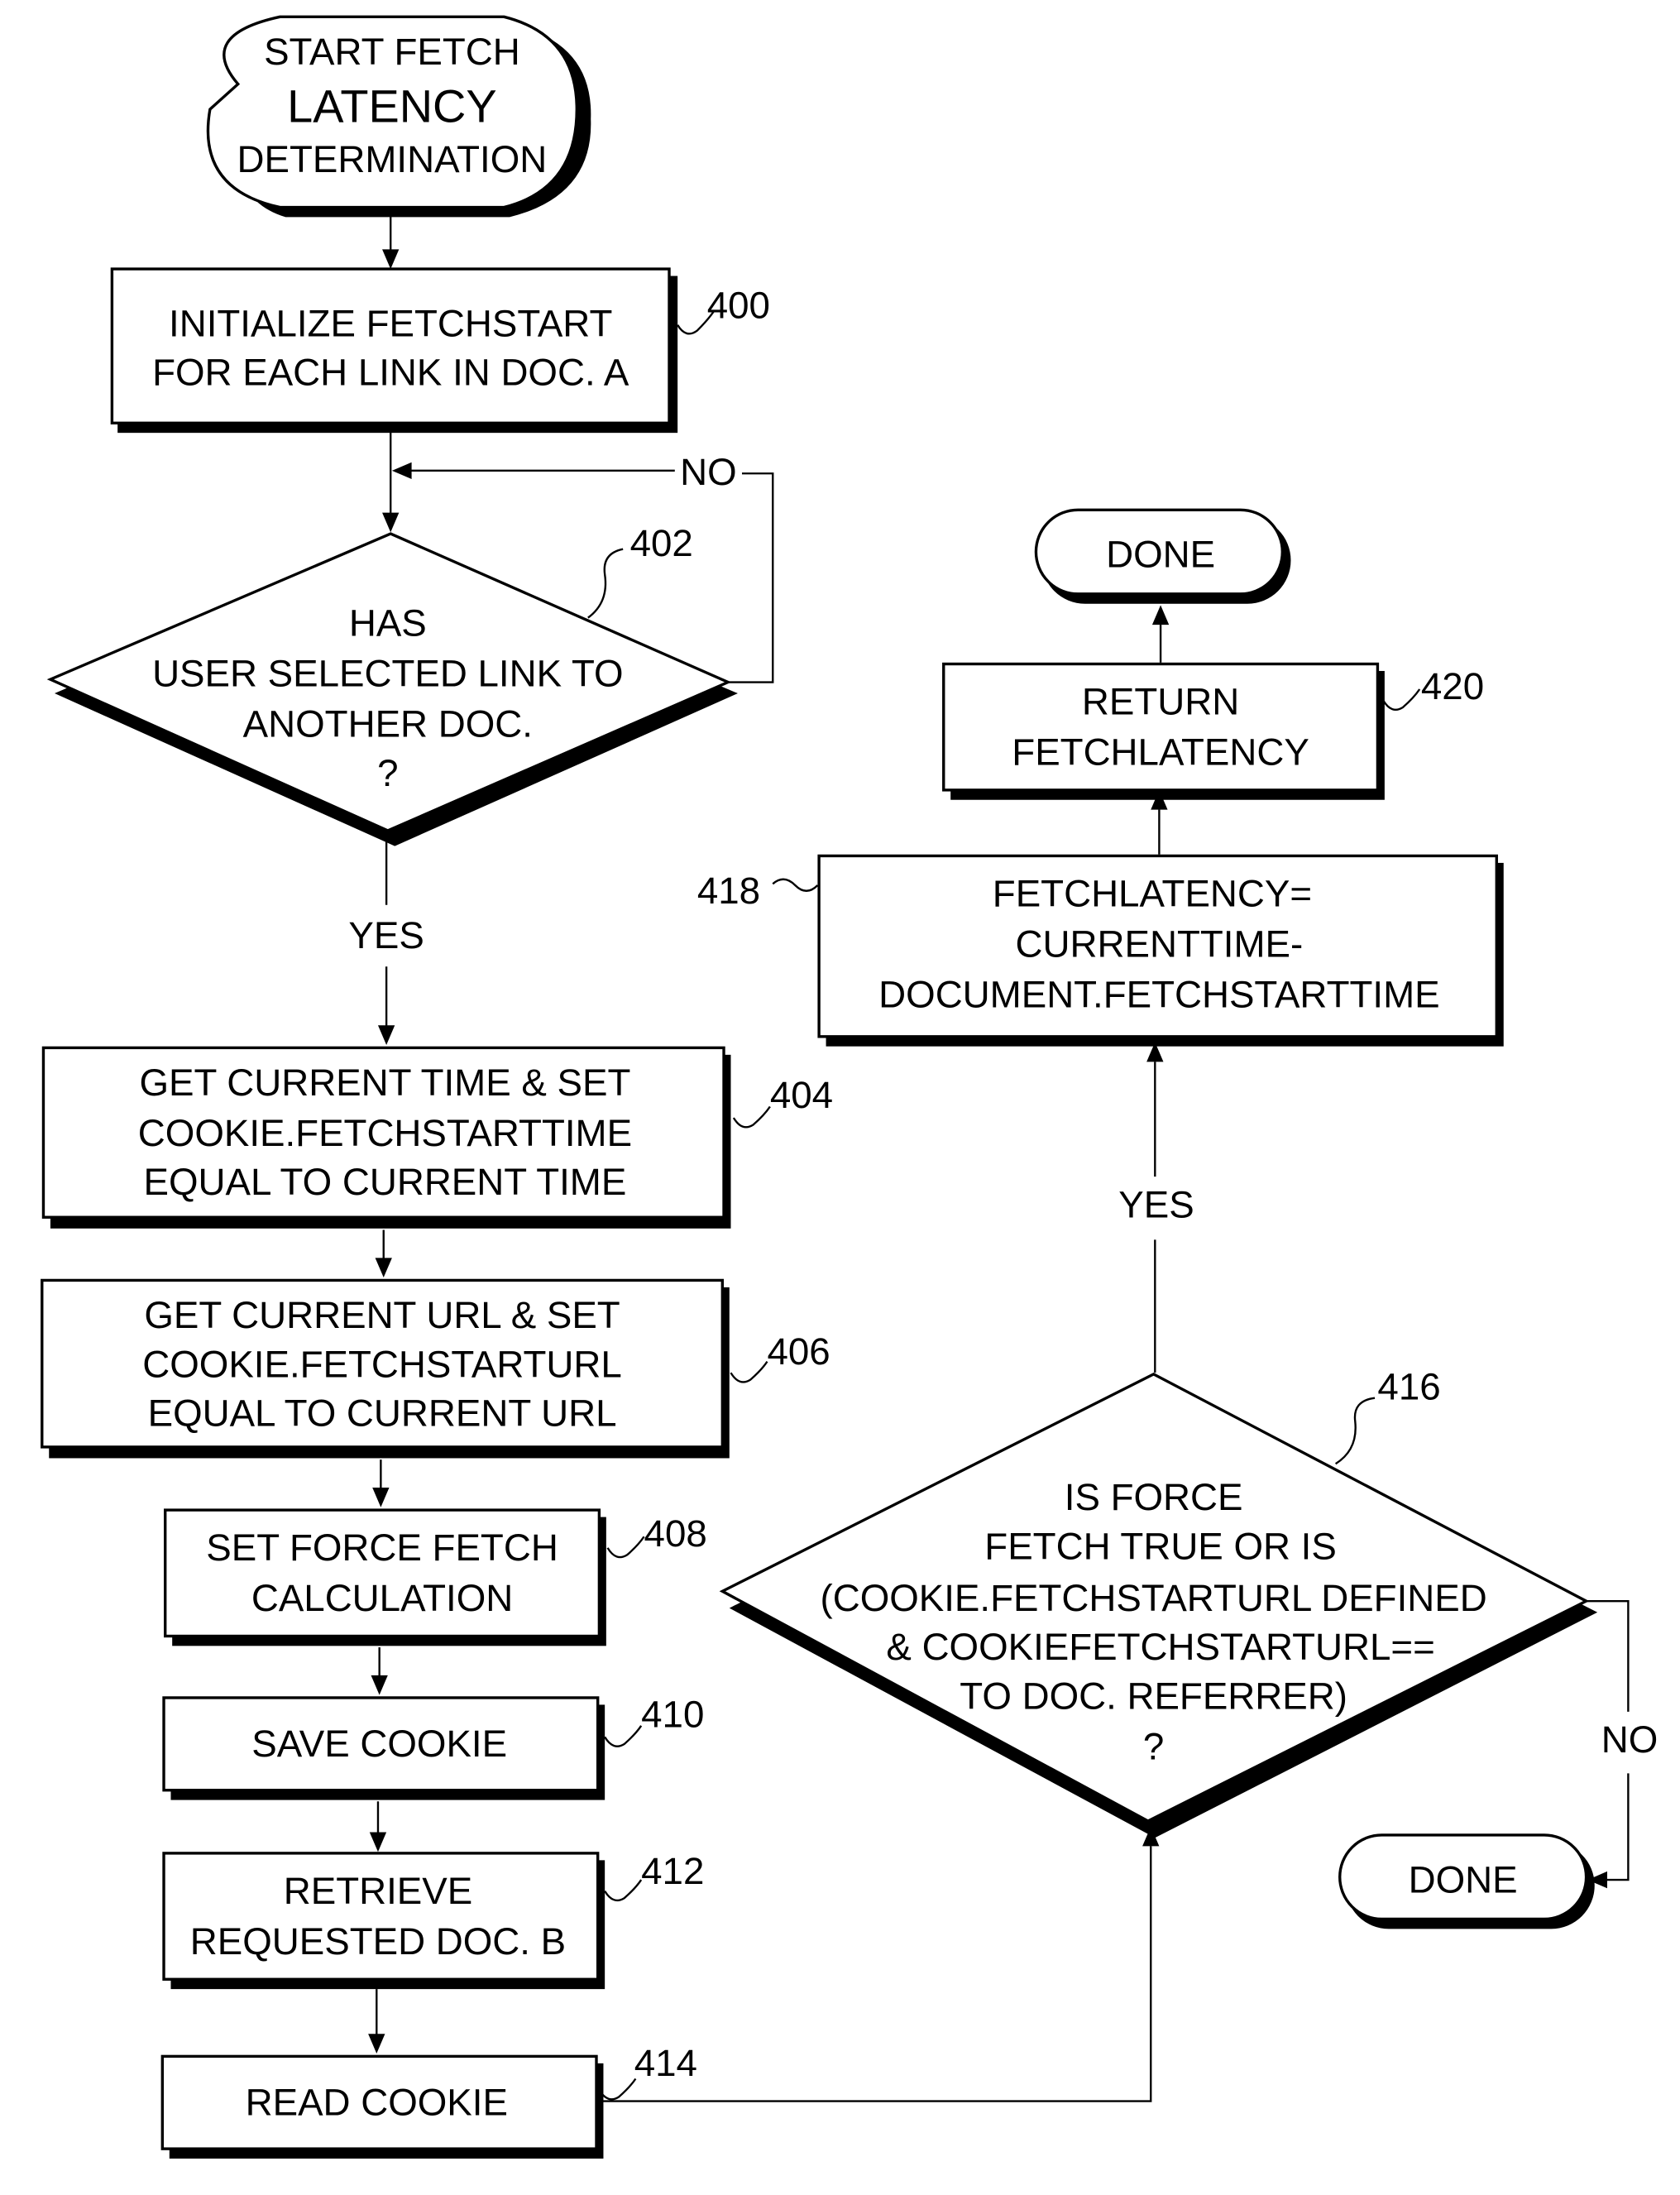  Describe the element at coordinates (1160, 1546) in the screenshot. I see `diamond-416-line-2: FETCH TRUE OR IS` at that location.